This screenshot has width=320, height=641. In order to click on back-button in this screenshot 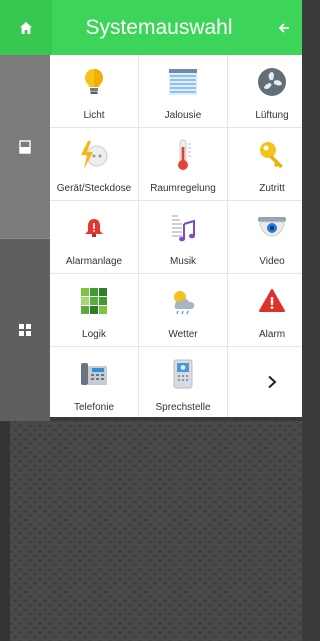, I will do `click(284, 27)`.